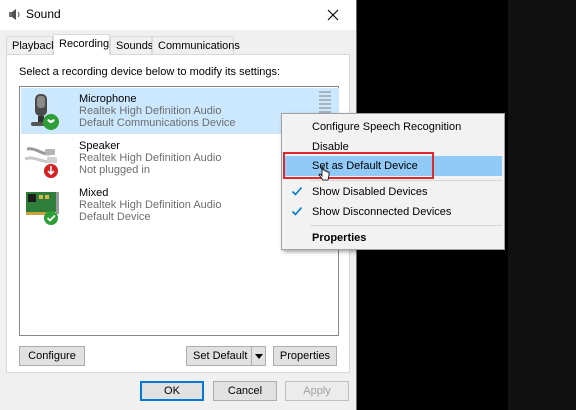 Image resolution: width=576 pixels, height=410 pixels. Describe the element at coordinates (542, 205) in the screenshot. I see `background-strip` at that location.